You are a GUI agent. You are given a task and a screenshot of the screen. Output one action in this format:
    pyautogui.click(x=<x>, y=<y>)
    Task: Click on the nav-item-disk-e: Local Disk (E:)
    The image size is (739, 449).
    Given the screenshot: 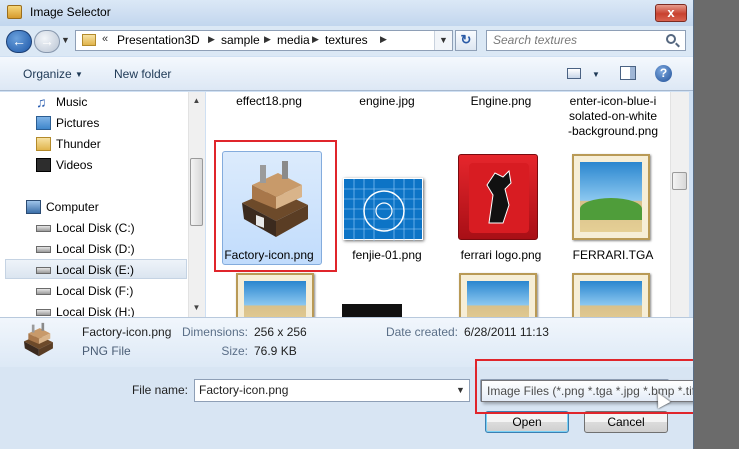 What is the action you would take?
    pyautogui.click(x=96, y=269)
    